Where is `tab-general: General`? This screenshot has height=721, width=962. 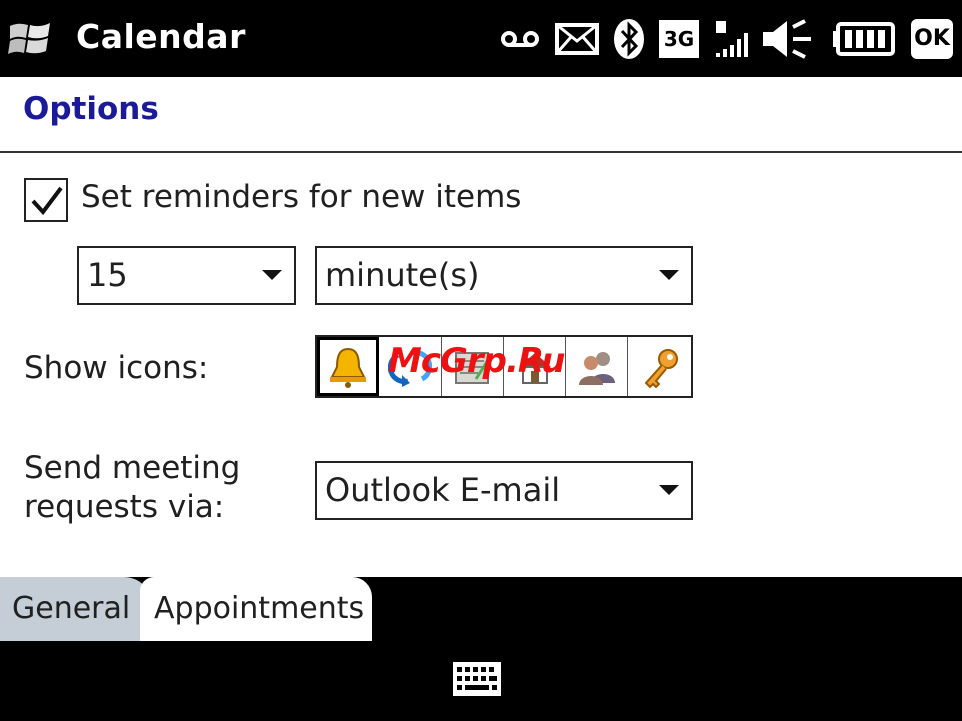 tab-general: General is located at coordinates (76, 609).